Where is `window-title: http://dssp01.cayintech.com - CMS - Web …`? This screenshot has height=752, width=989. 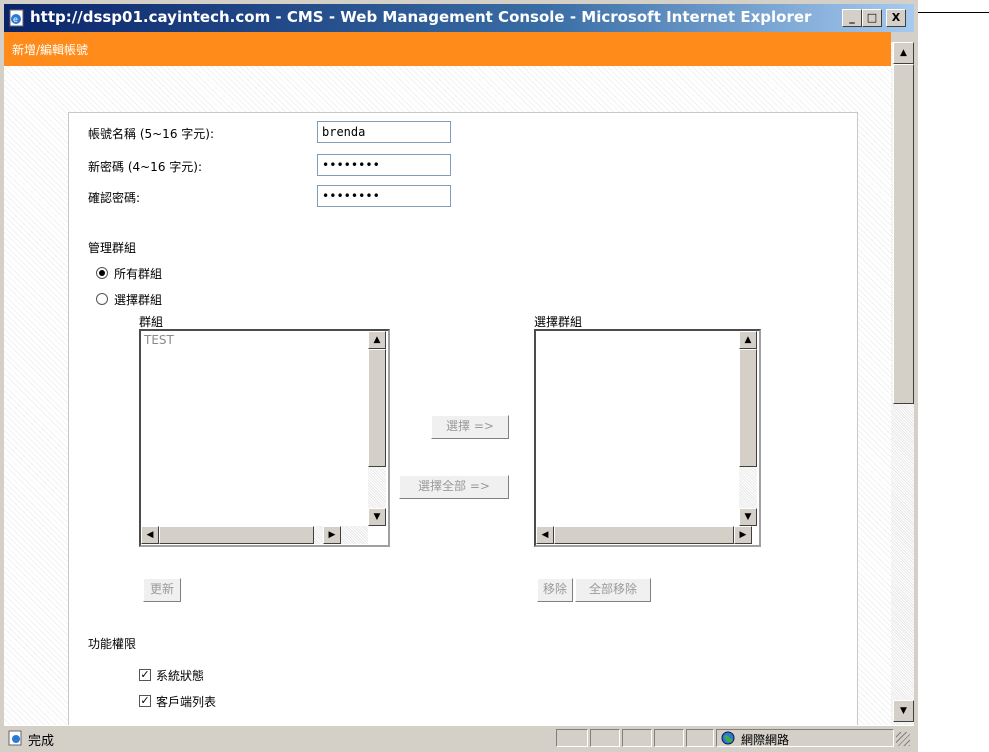
window-title: http://dssp01.cayintech.com - CMS - Web … is located at coordinates (421, 17).